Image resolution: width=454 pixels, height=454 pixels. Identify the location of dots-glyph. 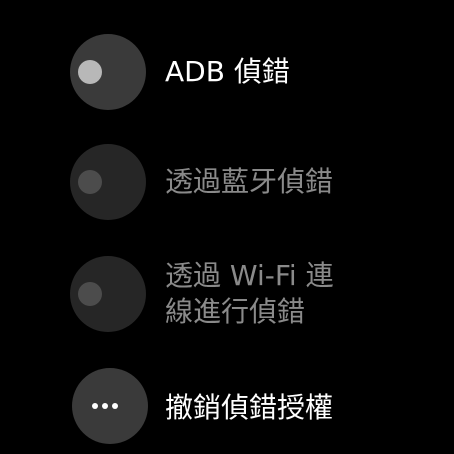
(105, 406).